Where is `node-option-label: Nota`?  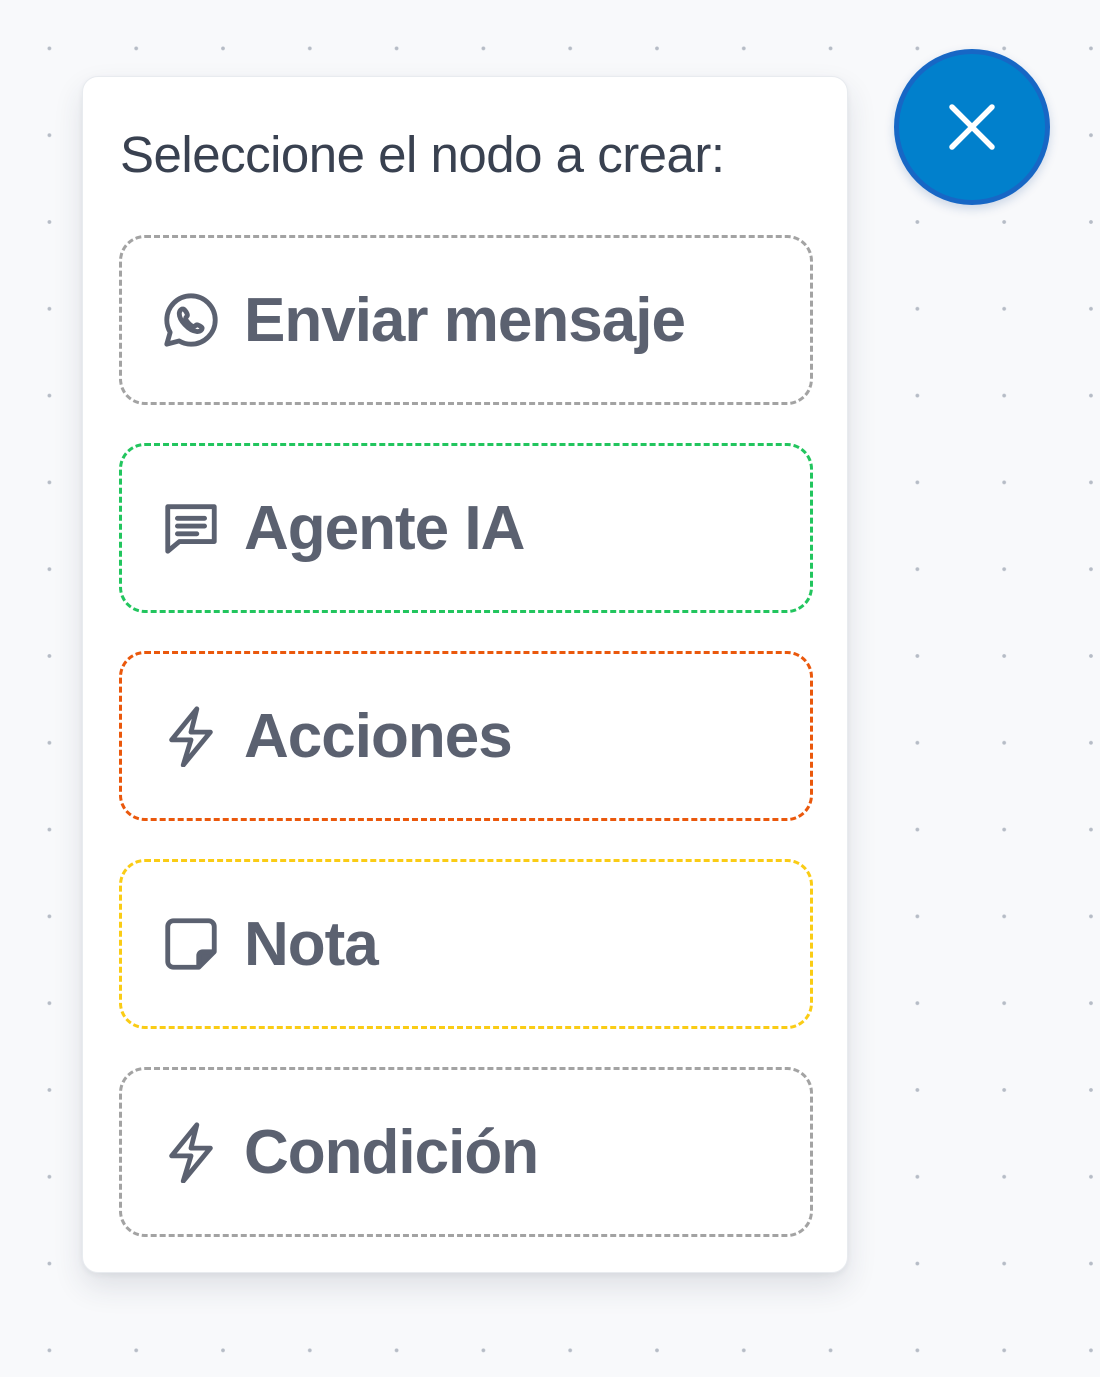
node-option-label: Nota is located at coordinates (311, 944).